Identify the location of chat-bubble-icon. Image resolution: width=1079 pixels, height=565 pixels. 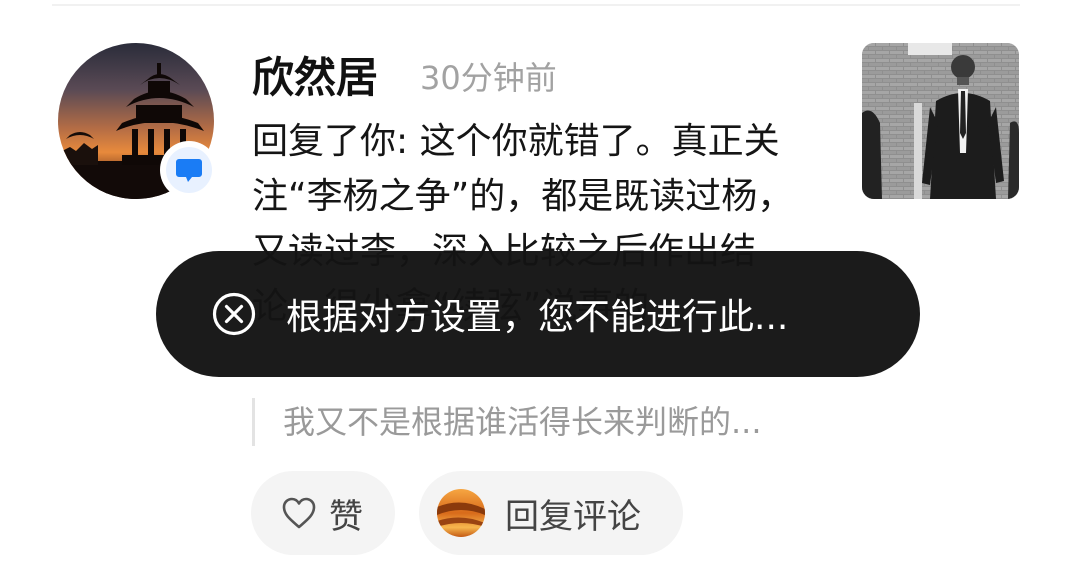
(189, 170).